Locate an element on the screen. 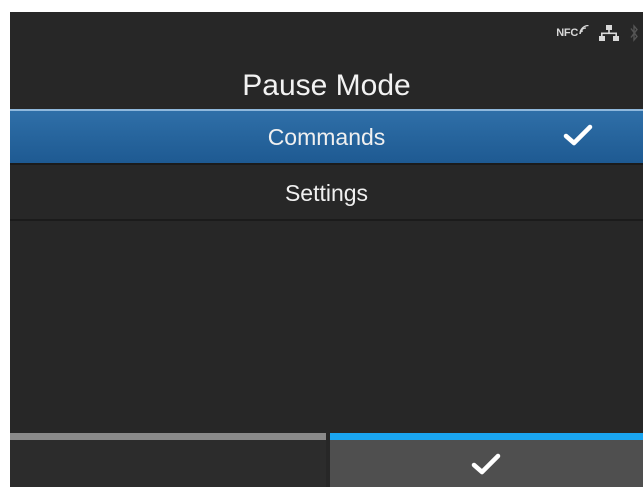  menu-item-label: Commands is located at coordinates (326, 137).